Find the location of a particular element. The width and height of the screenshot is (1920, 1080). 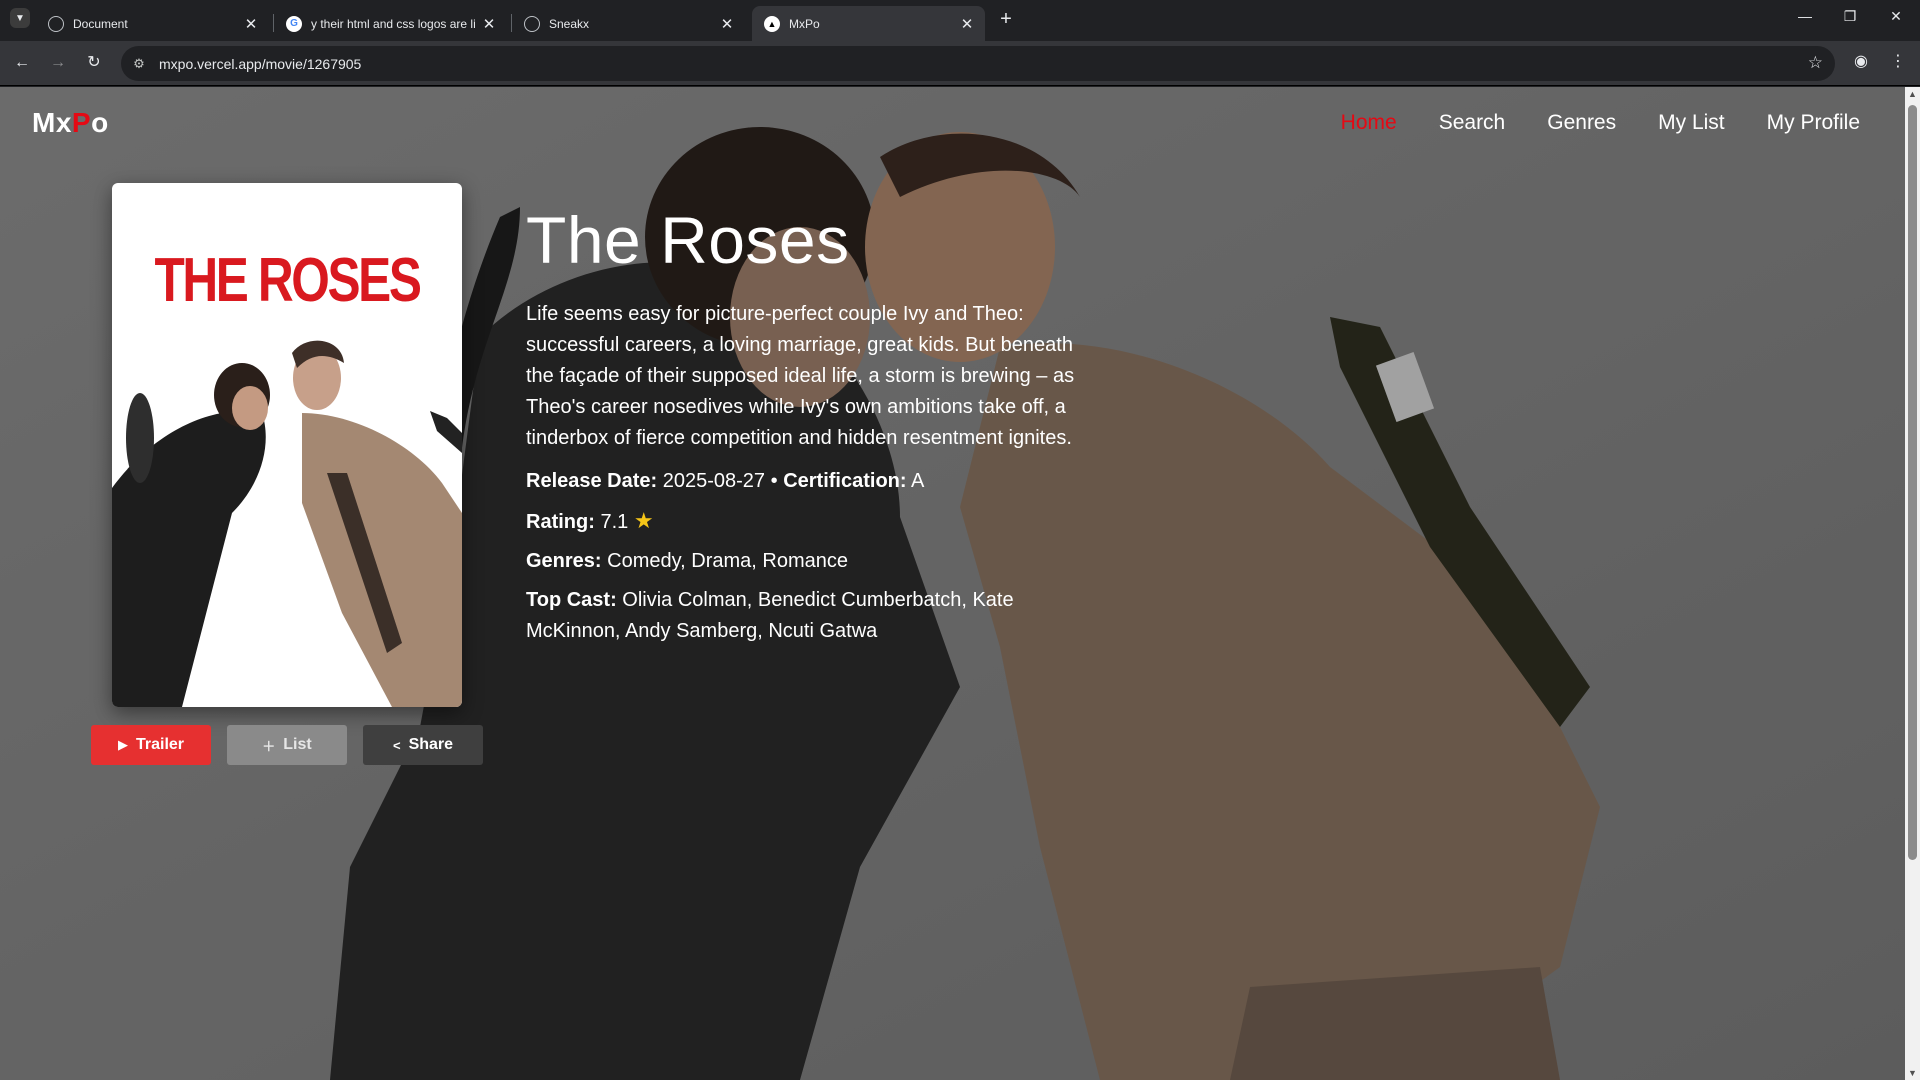

logo-text-tail: o is located at coordinates (100, 122).